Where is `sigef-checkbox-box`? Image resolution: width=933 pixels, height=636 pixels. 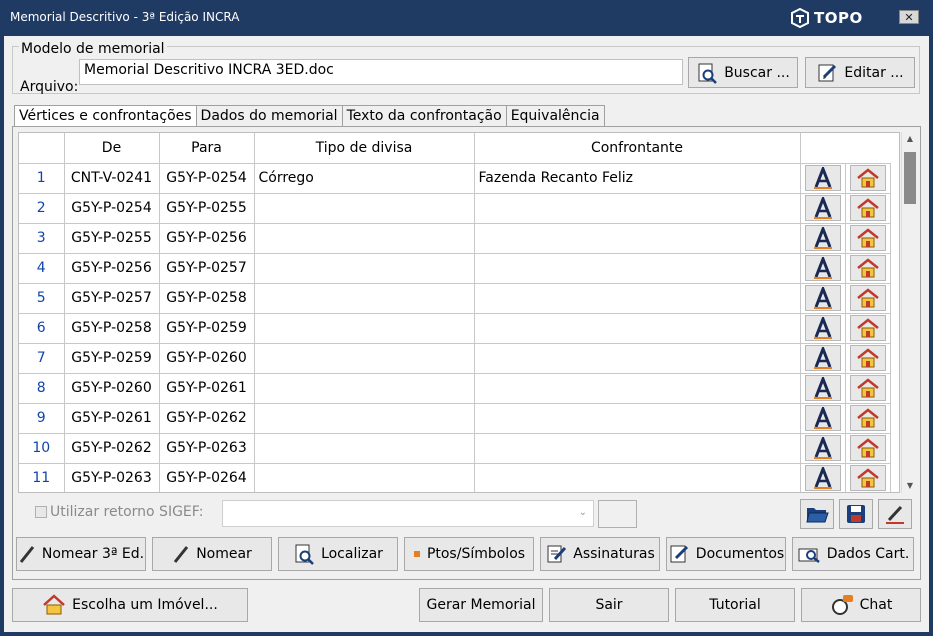
sigef-checkbox-box is located at coordinates (41, 512).